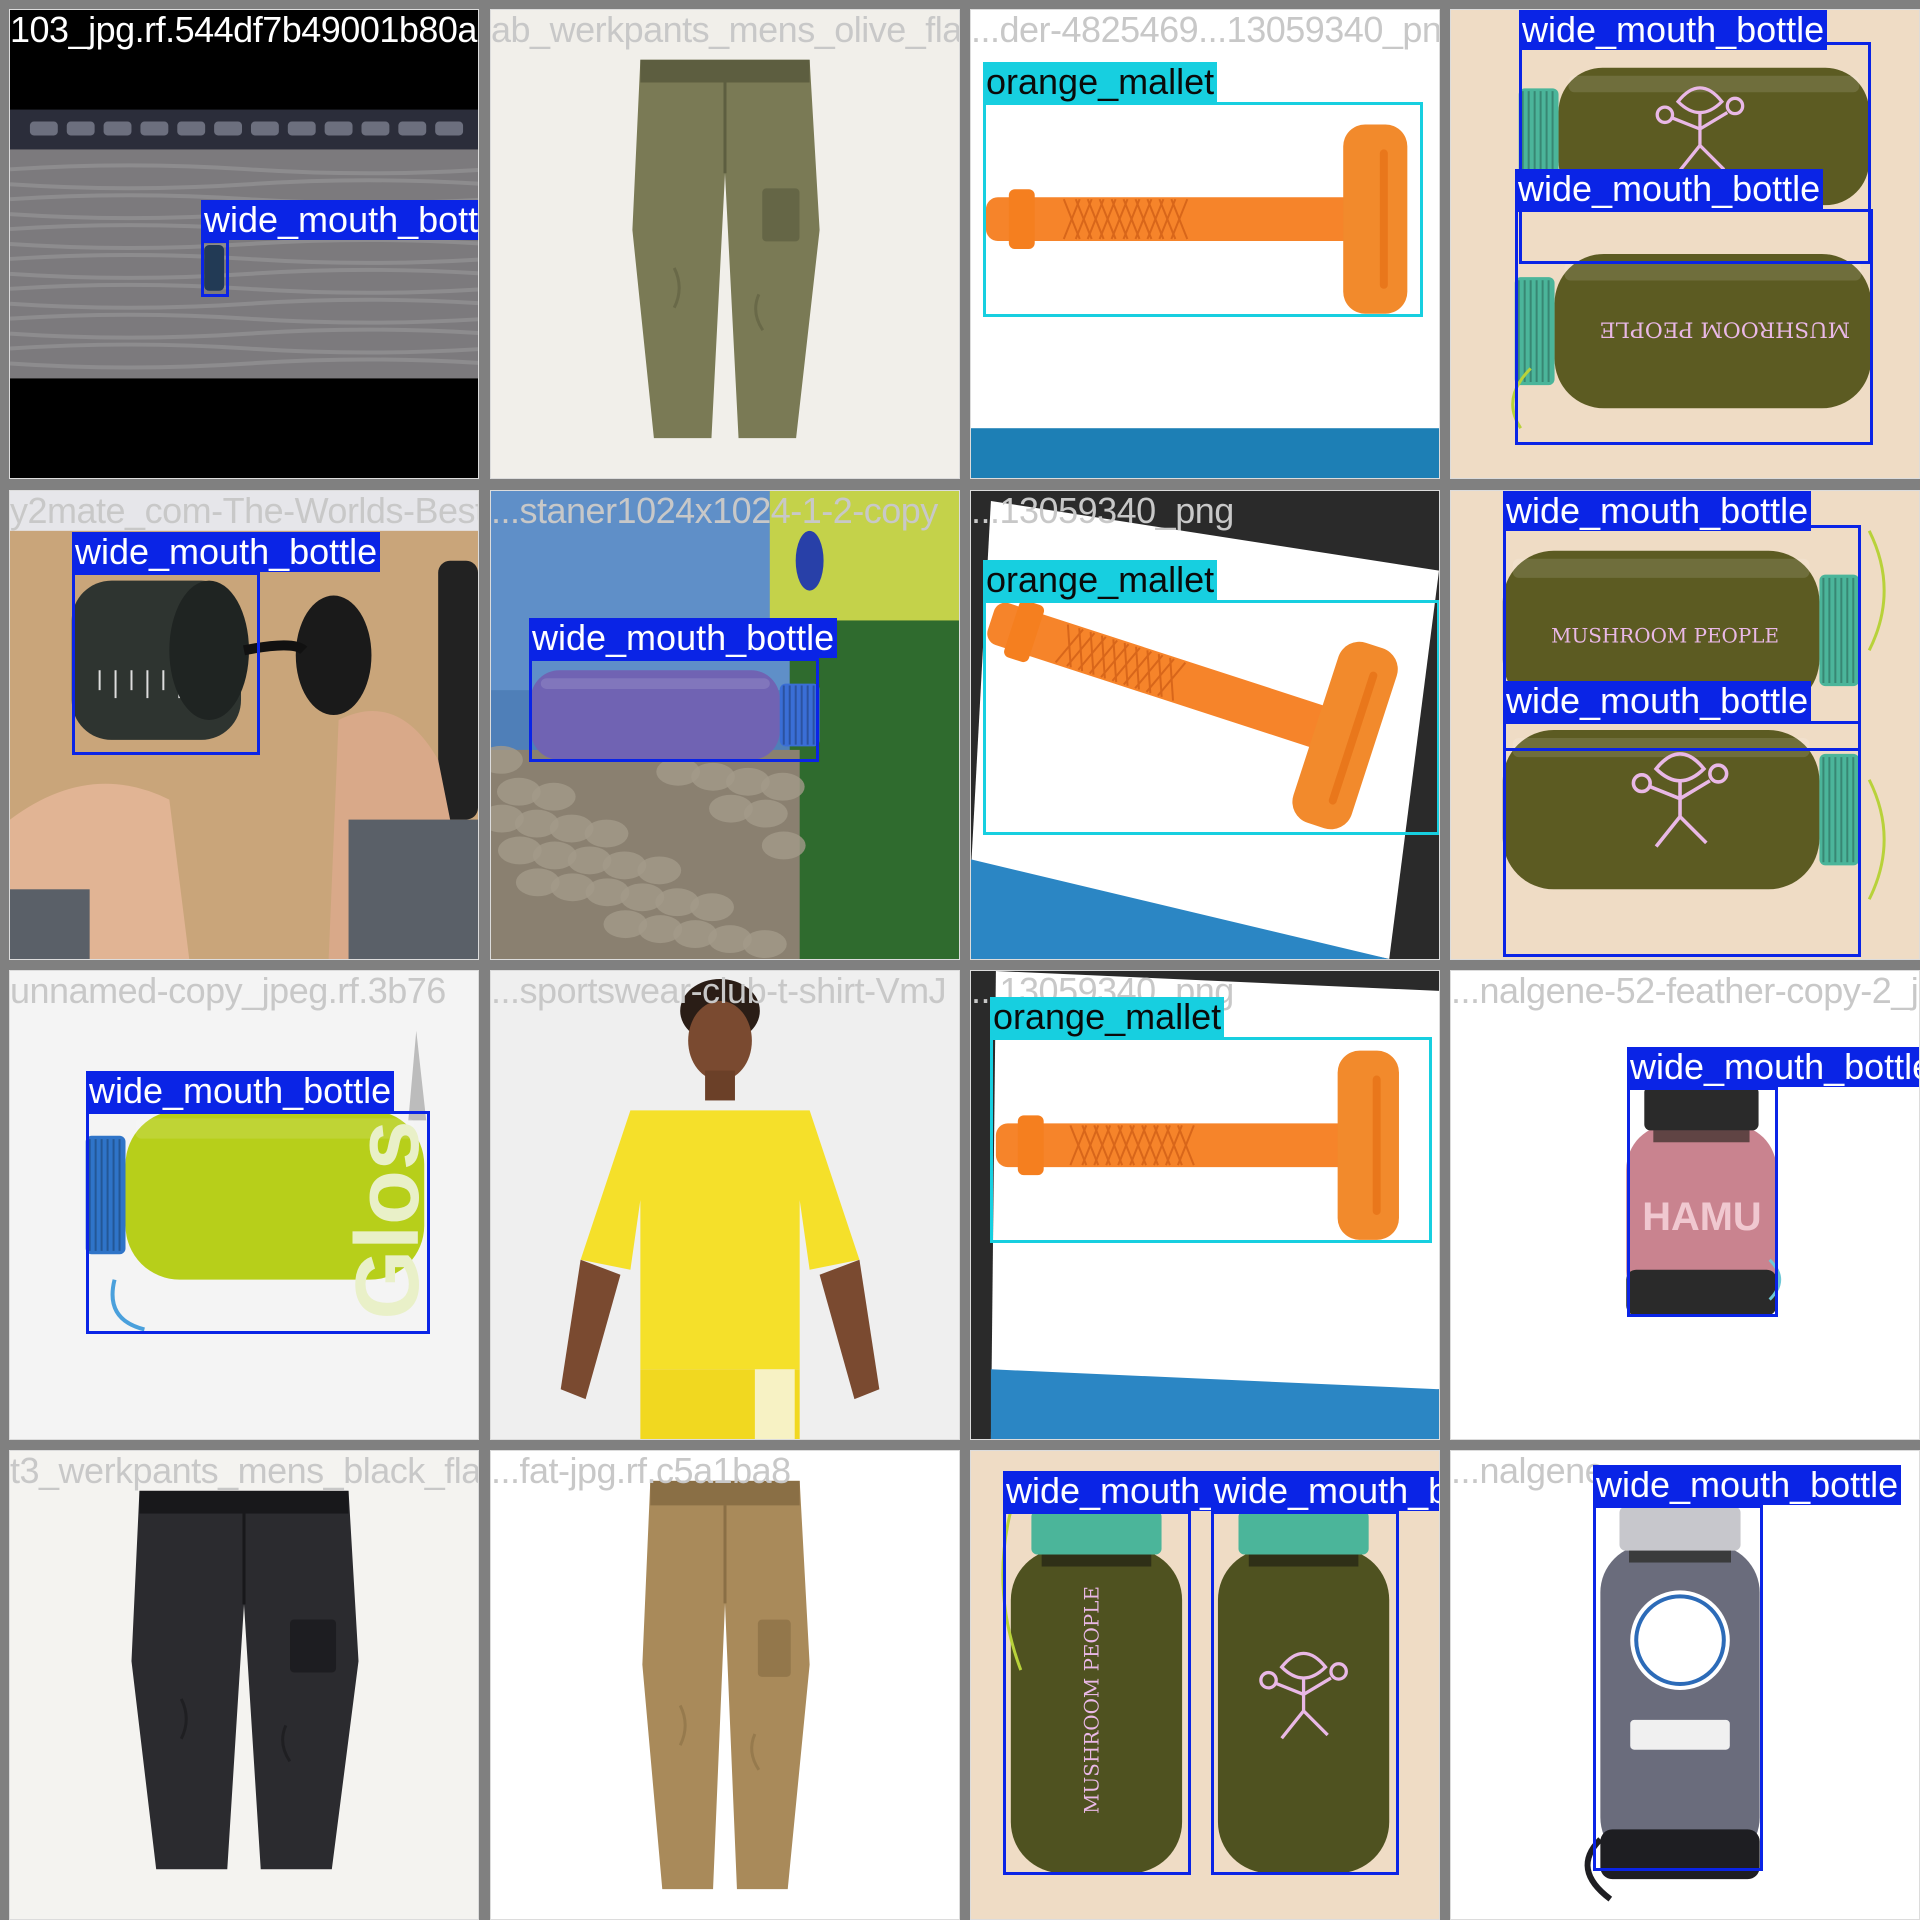 The width and height of the screenshot is (1920, 1920). I want to click on mosaic-tile-14: ...fat-jpg.rf.c5a1ba8, so click(725, 1685).